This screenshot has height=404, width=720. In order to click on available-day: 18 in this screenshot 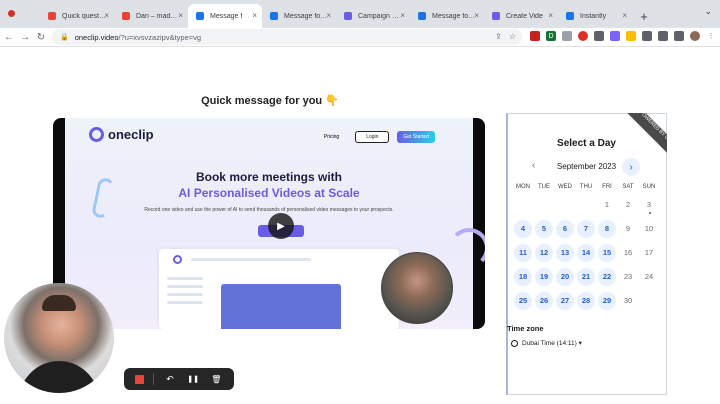, I will do `click(523, 277)`.